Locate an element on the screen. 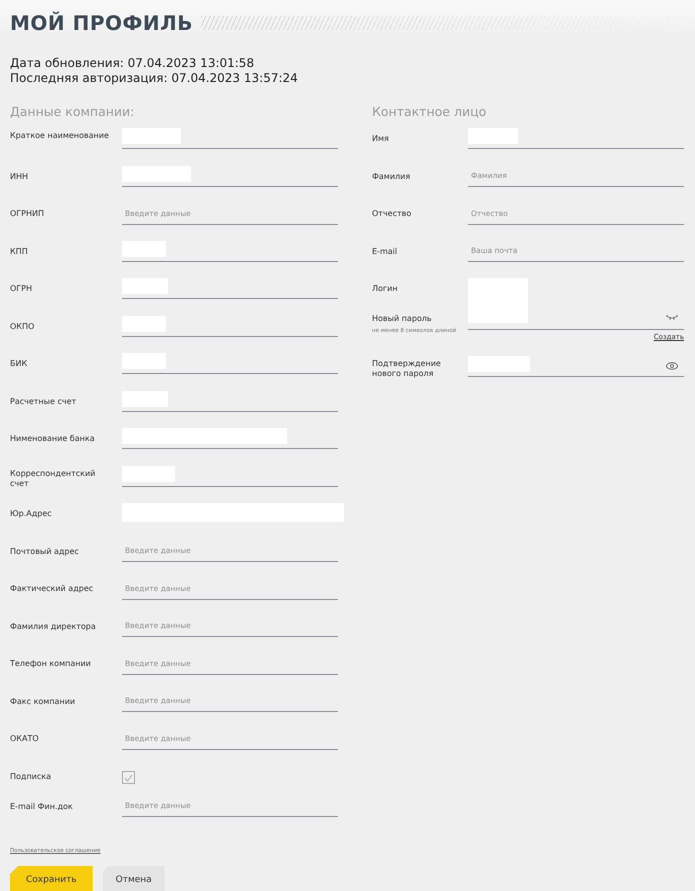  field-label: E-mail Фин.док is located at coordinates (42, 806).